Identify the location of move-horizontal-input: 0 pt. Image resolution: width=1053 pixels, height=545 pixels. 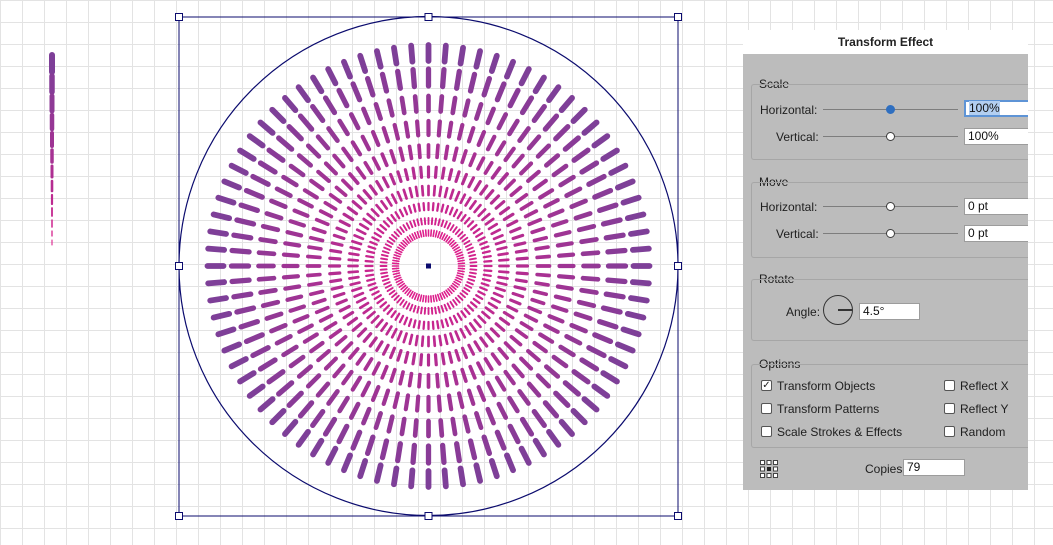
(996, 206).